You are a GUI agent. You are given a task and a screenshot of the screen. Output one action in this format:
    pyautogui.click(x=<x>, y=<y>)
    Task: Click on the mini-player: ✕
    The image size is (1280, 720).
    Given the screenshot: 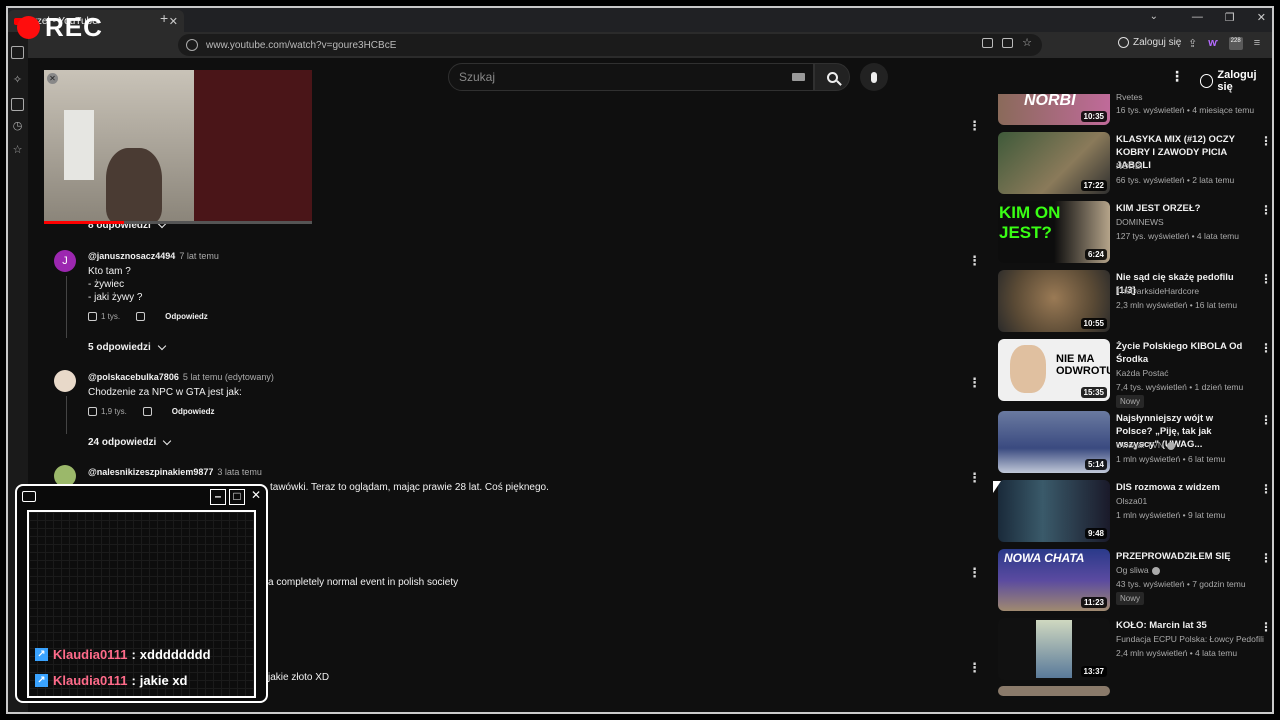 What is the action you would take?
    pyautogui.click(x=178, y=147)
    